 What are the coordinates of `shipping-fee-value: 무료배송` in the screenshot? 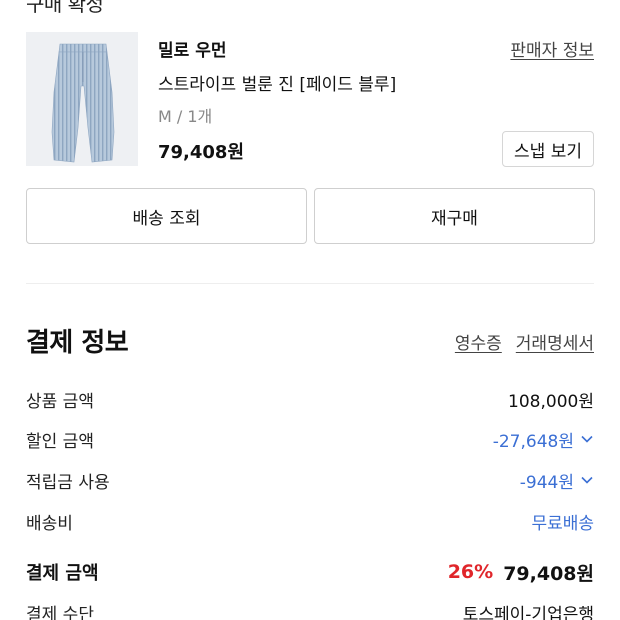 It's located at (562, 523).